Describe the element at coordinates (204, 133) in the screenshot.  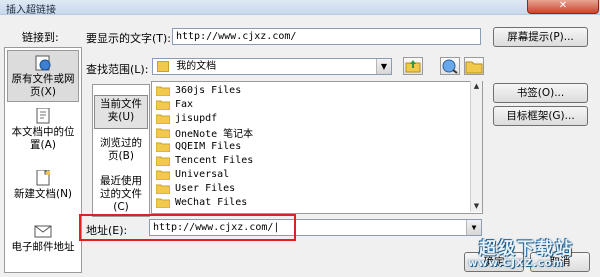
I see `list-item: OneNote 笔记本` at that location.